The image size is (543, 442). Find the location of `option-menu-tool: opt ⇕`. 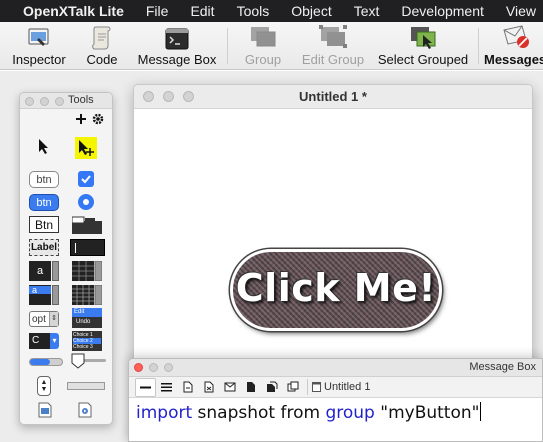

option-menu-tool: opt ⇕ is located at coordinates (44, 319).